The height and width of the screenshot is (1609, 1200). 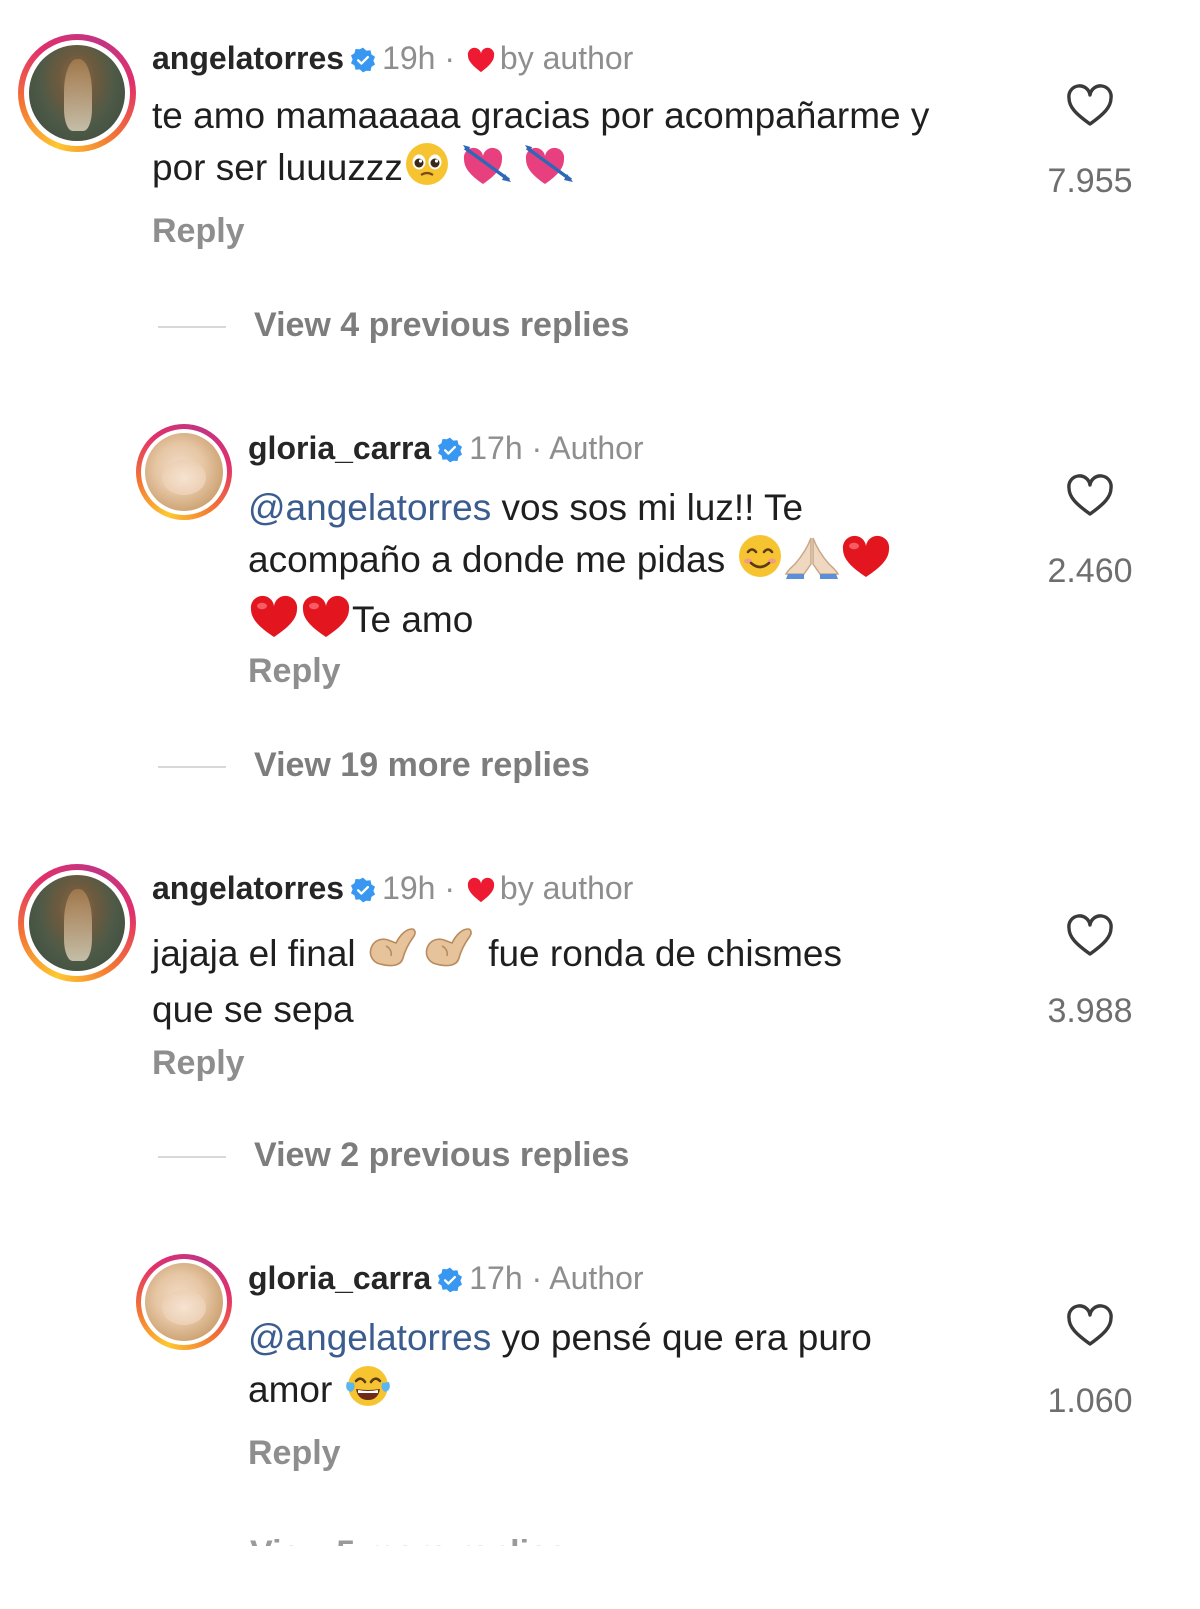 I want to click on comment-text: @angelatorres yo pensé que era puro amor, so click(x=628, y=1368).